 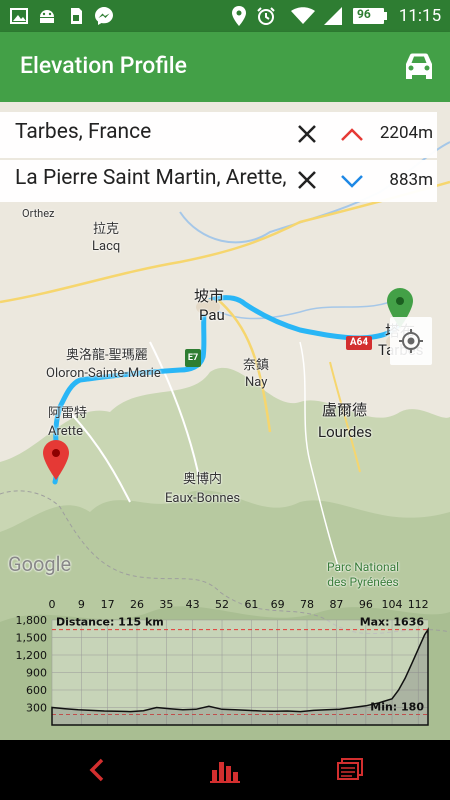 I want to click on location-icon, so click(x=239, y=16).